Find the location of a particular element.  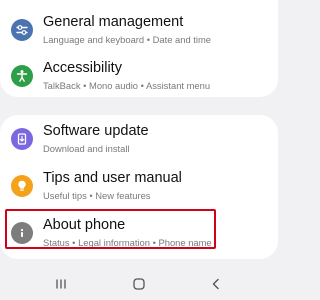

settings-item-subtitle: TalkBack • Mono audio • Assistant menu is located at coordinates (127, 85).